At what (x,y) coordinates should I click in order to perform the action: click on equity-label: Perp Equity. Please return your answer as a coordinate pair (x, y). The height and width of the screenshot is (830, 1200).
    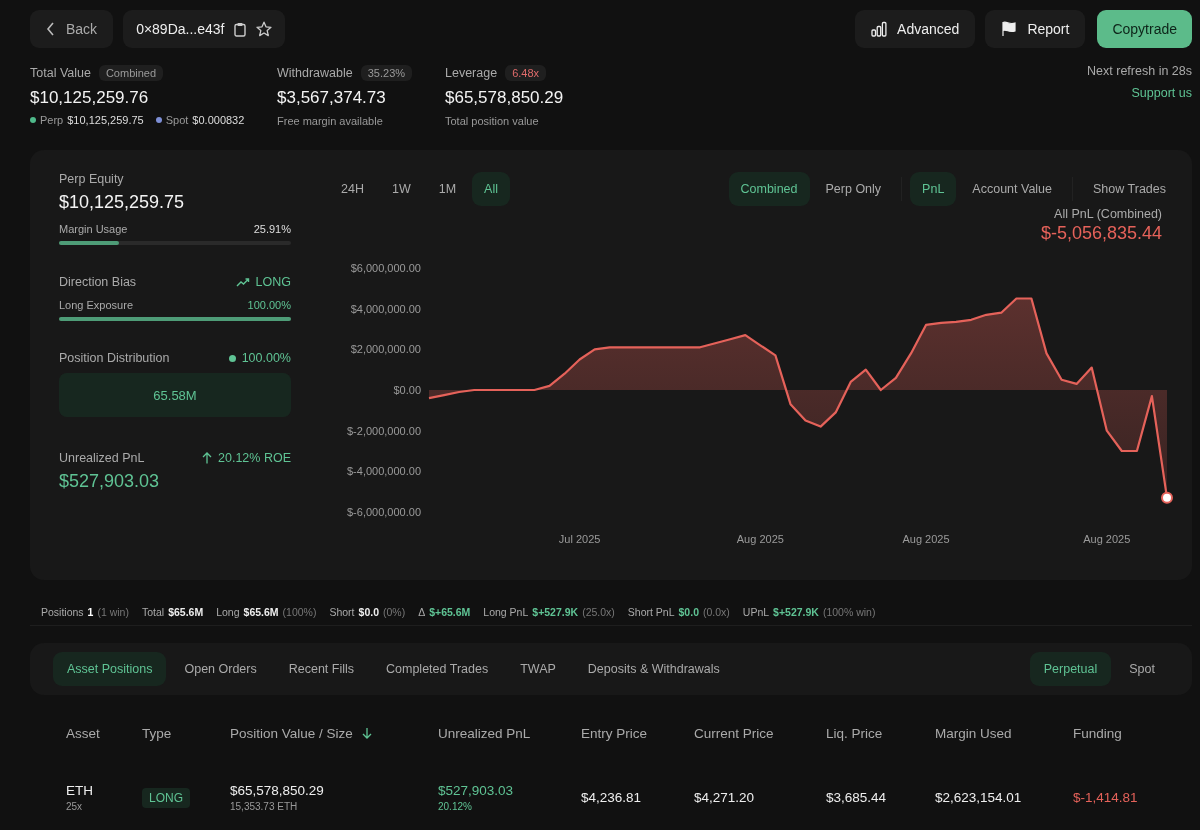
    Looking at the image, I should click on (92, 179).